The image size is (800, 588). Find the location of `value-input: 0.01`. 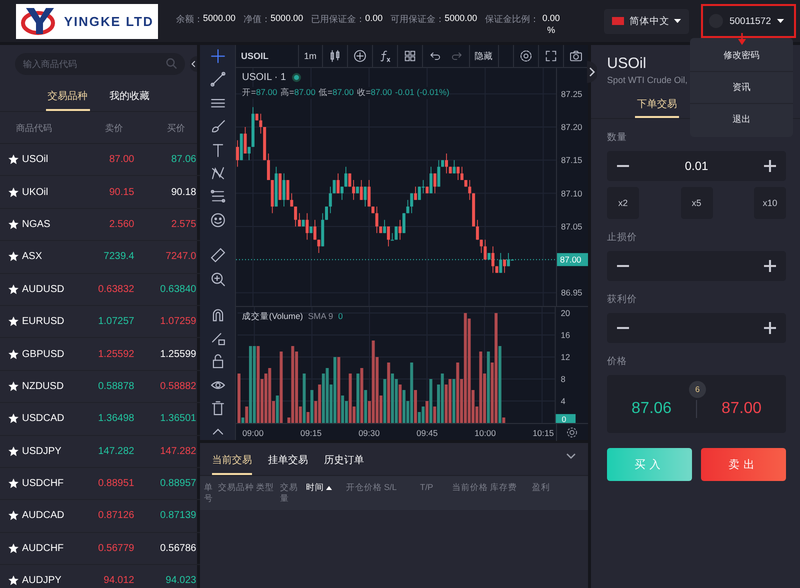

value-input: 0.01 is located at coordinates (696, 166).